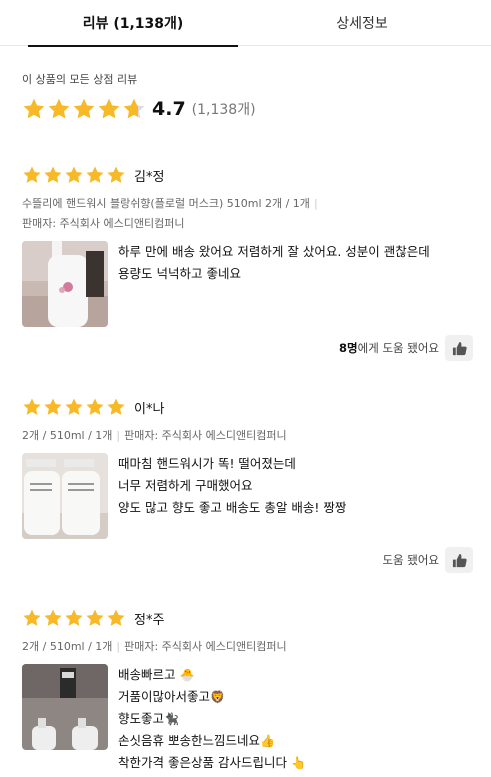 This screenshot has width=491, height=777. Describe the element at coordinates (217, 697) in the screenshot. I see `lion-emoji-icon: 🦁` at that location.